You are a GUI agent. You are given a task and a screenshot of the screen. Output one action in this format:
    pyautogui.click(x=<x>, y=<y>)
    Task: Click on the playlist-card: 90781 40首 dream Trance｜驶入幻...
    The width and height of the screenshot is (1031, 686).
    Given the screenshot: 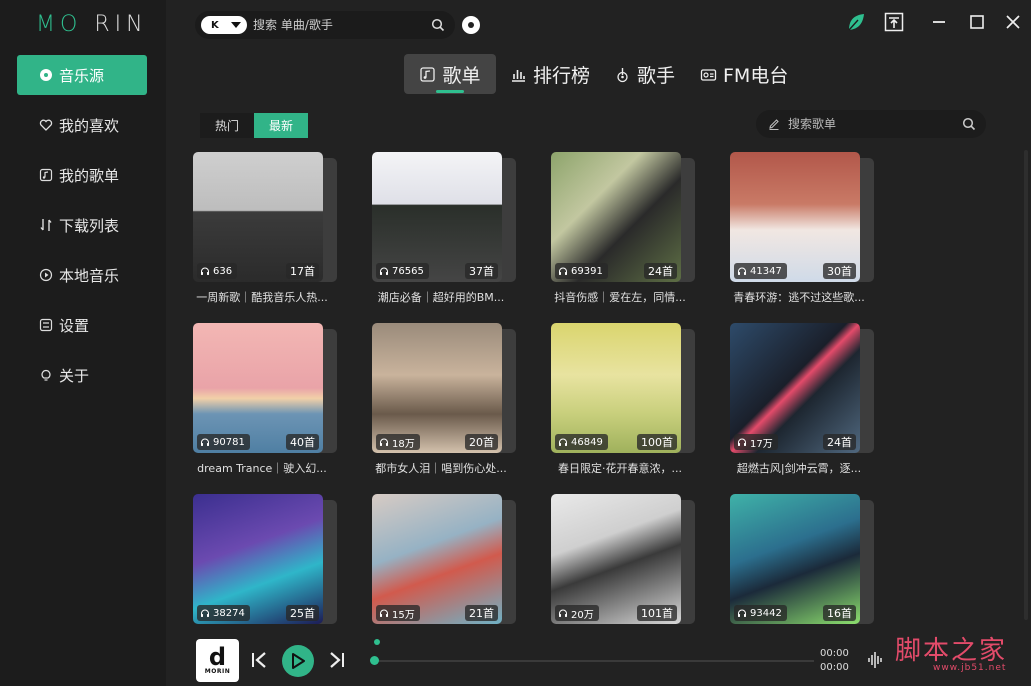 What is the action you would take?
    pyautogui.click(x=268, y=399)
    